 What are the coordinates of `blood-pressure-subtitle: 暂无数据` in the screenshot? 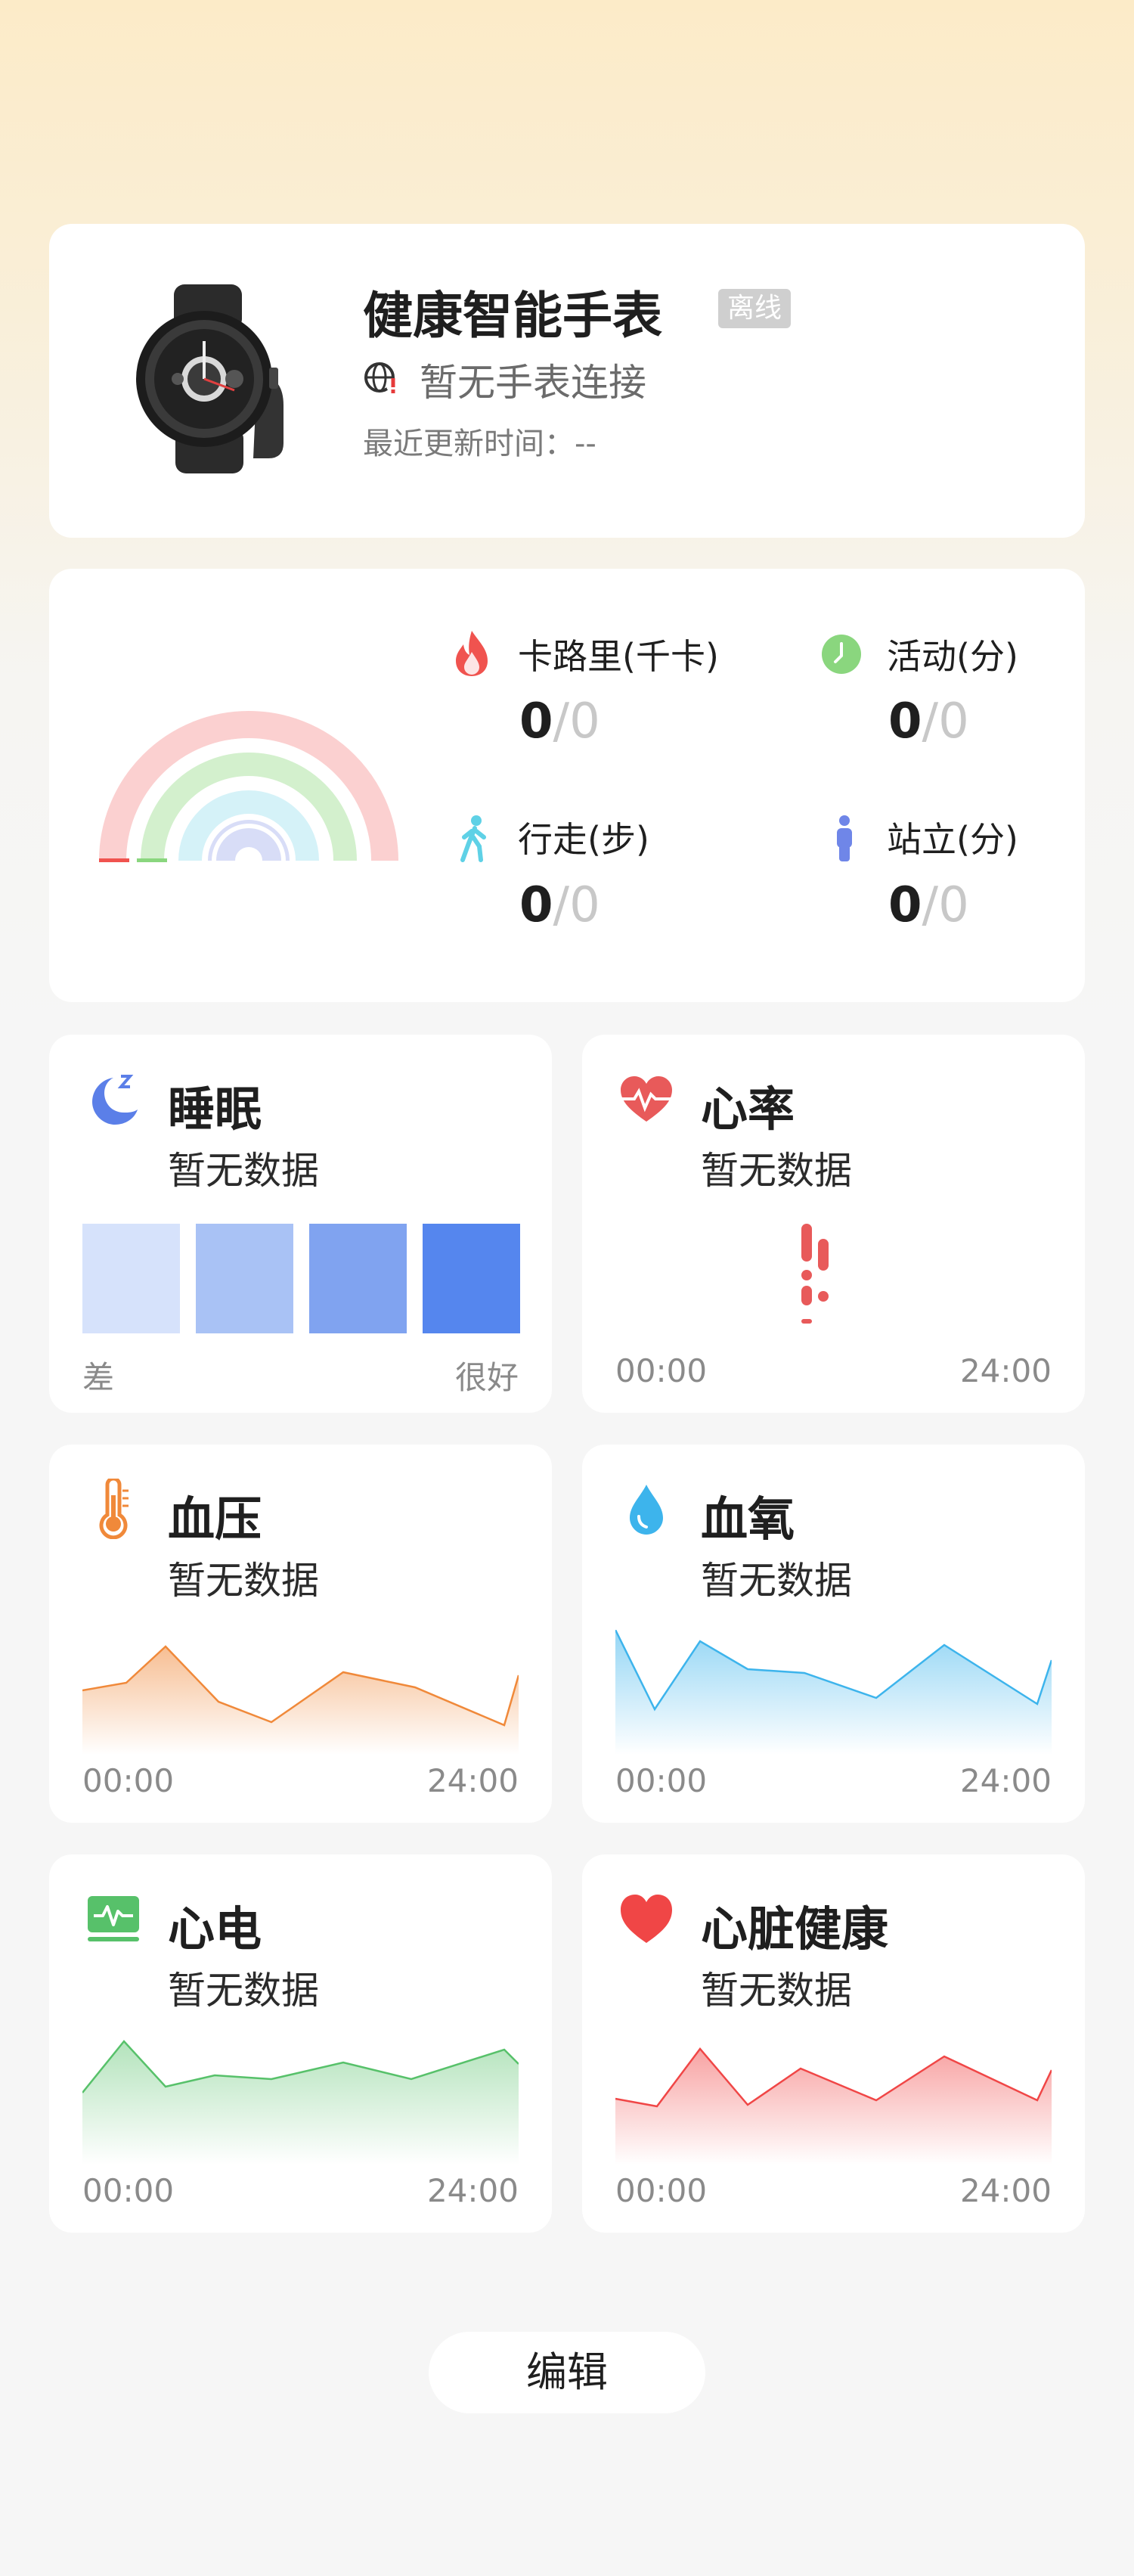 It's located at (243, 1581).